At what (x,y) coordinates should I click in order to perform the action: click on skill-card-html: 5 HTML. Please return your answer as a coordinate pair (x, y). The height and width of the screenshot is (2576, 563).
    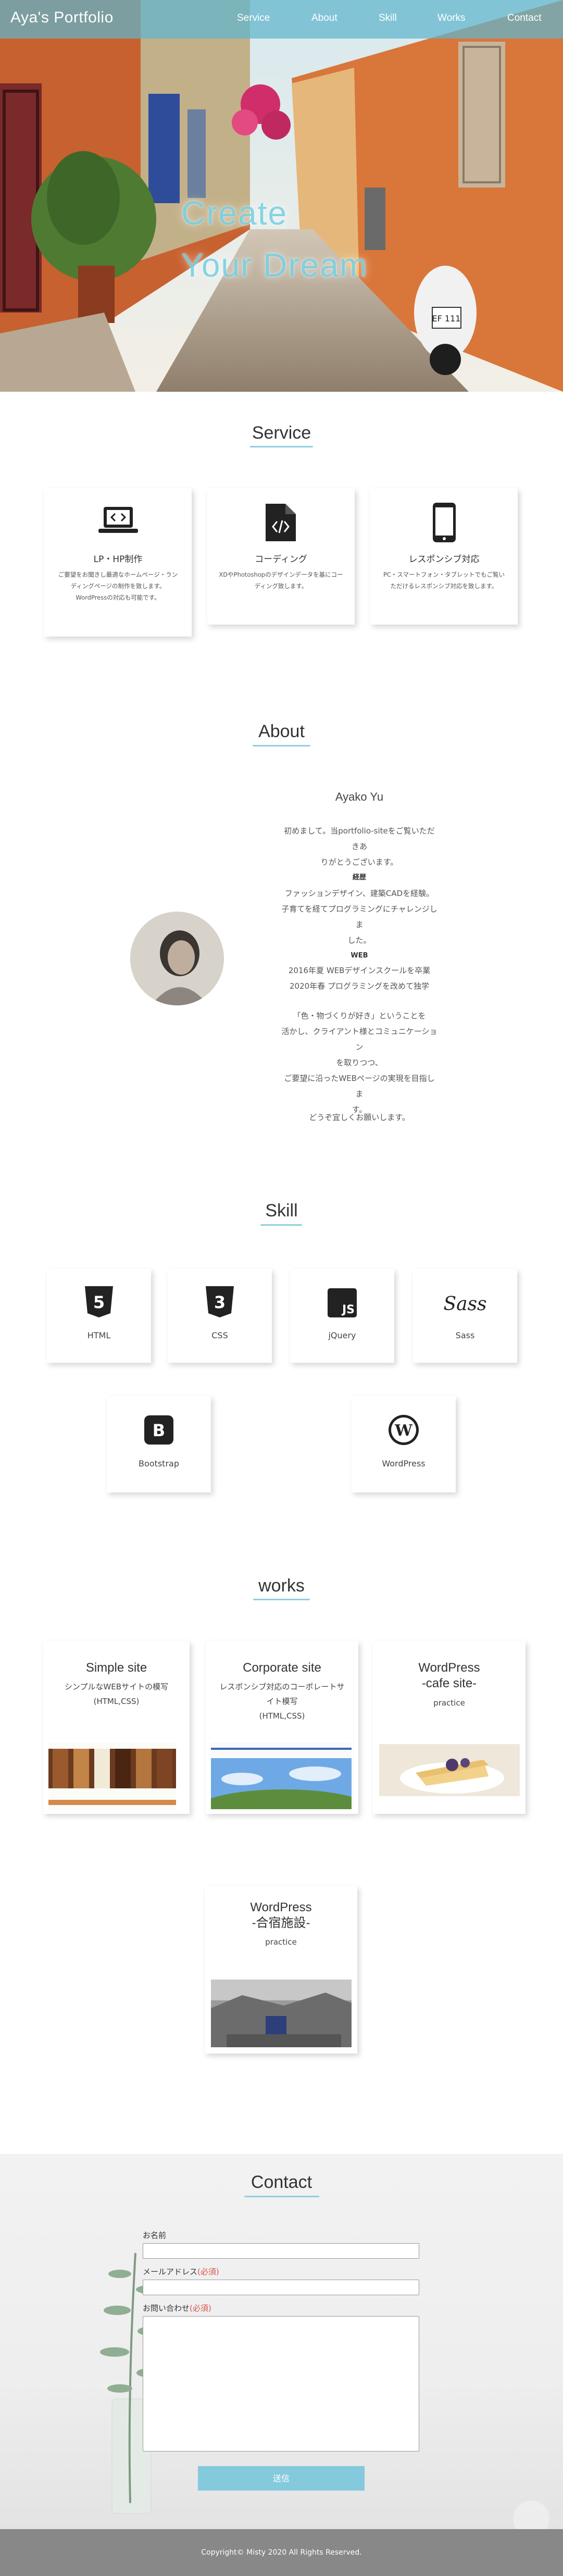
    Looking at the image, I should click on (99, 1316).